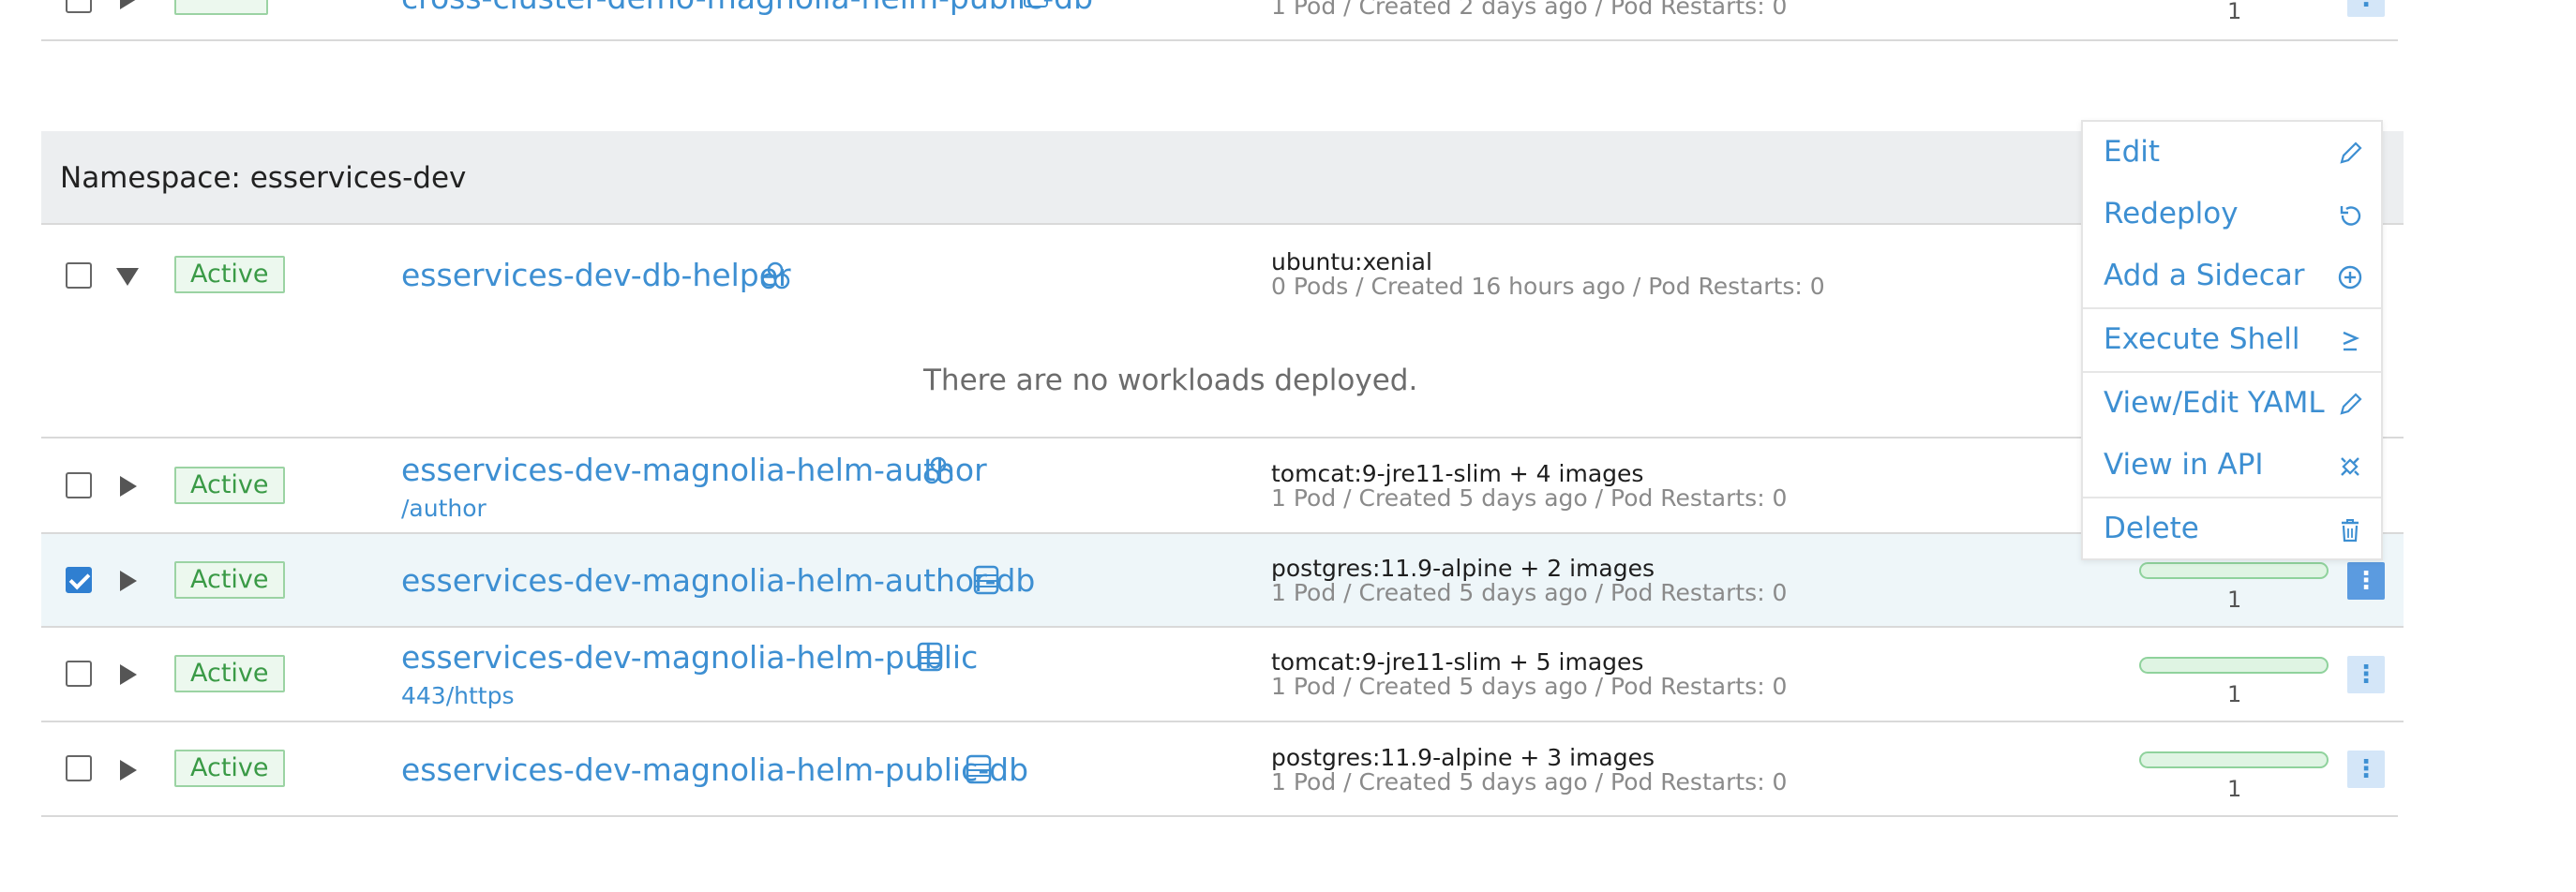 The width and height of the screenshot is (2576, 892). What do you see at coordinates (2352, 341) in the screenshot?
I see `shell-icon` at bounding box center [2352, 341].